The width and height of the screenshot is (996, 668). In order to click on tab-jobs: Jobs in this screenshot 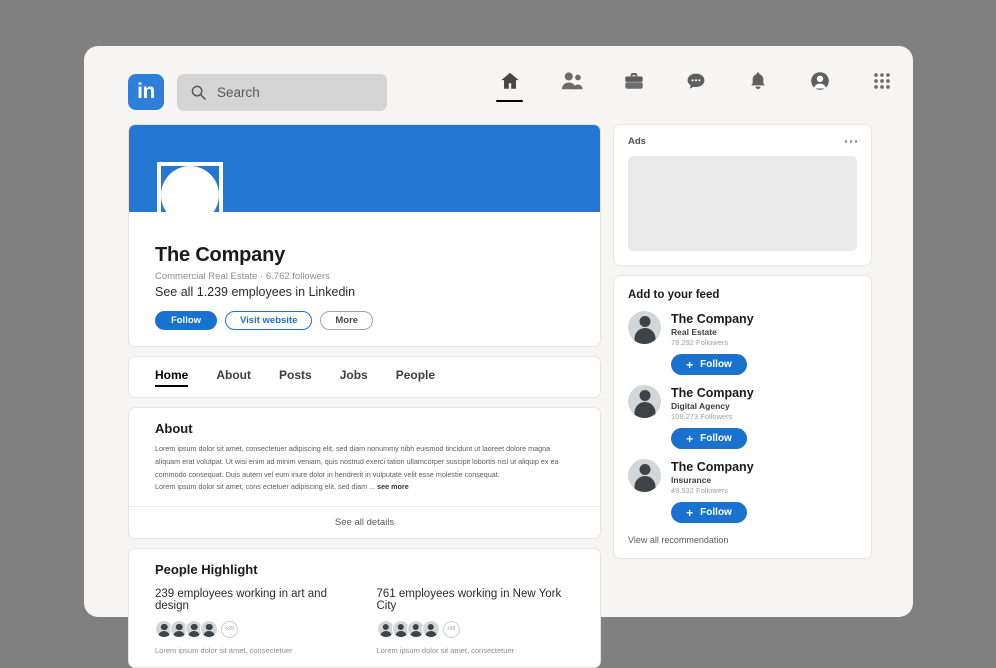, I will do `click(354, 377)`.